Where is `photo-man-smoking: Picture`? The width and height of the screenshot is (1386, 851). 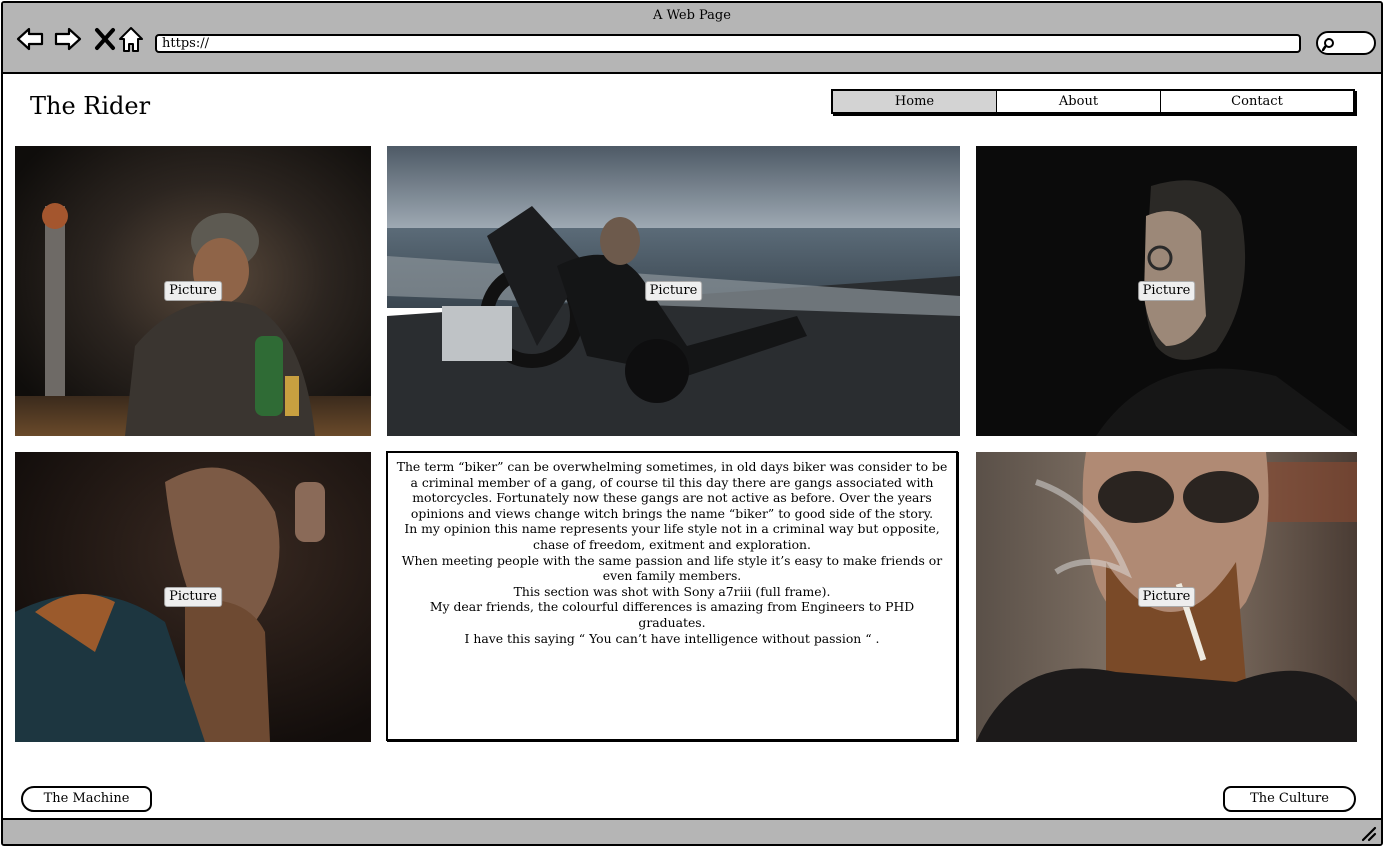
photo-man-smoking: Picture is located at coordinates (1166, 597).